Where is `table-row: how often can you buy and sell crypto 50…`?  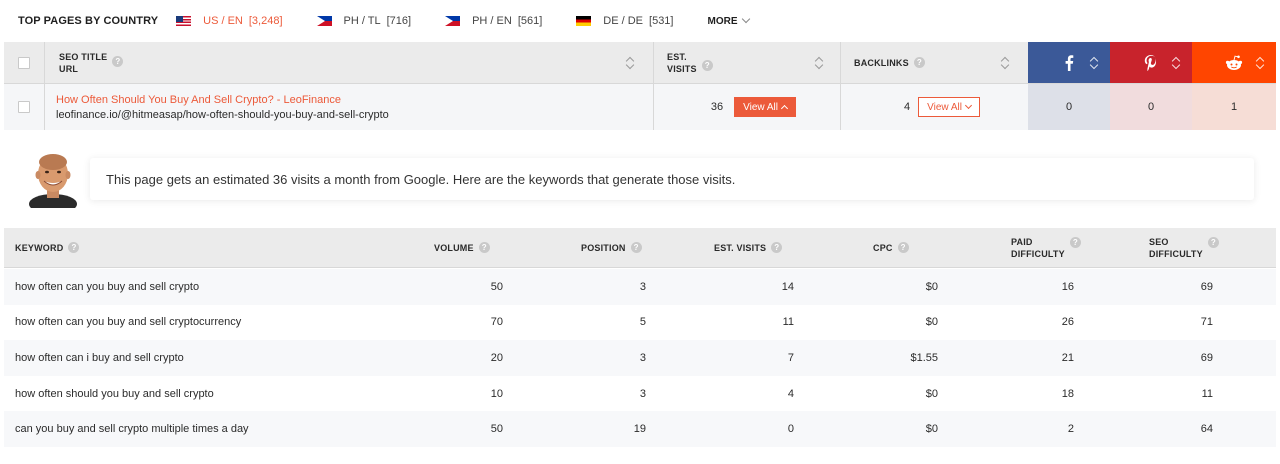 table-row: how often can you buy and sell crypto 50… is located at coordinates (640, 287).